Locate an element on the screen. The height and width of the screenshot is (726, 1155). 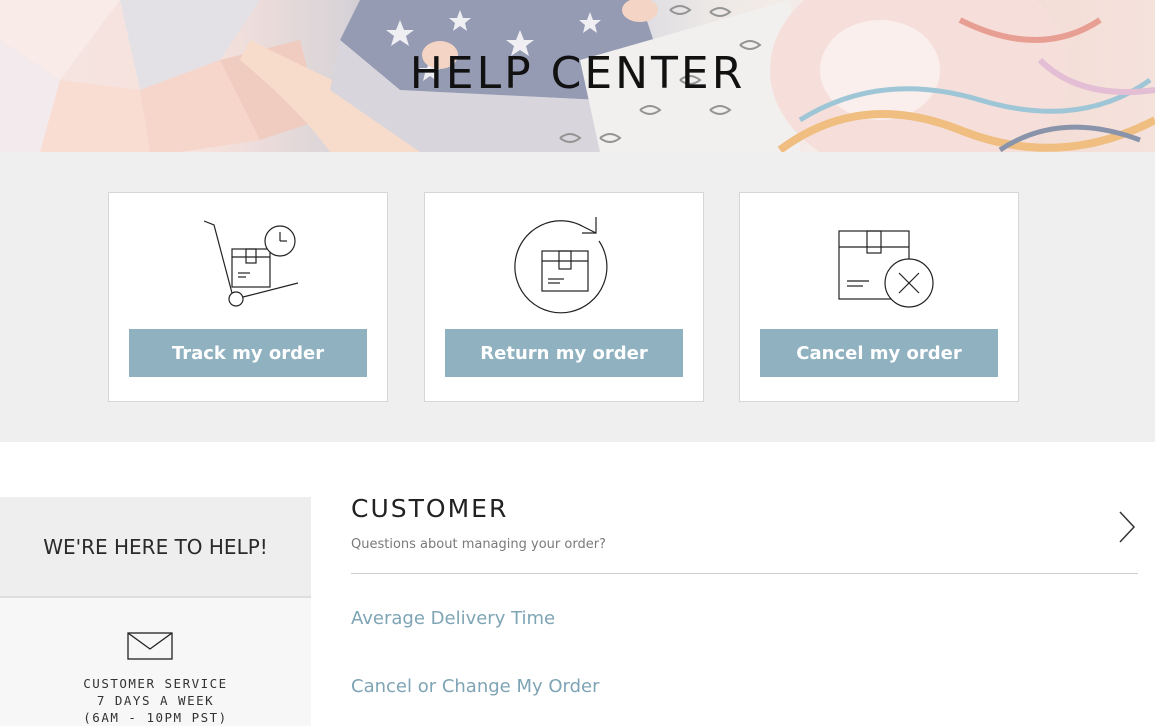
cancel-order-button: Cancel my order is located at coordinates (879, 353).